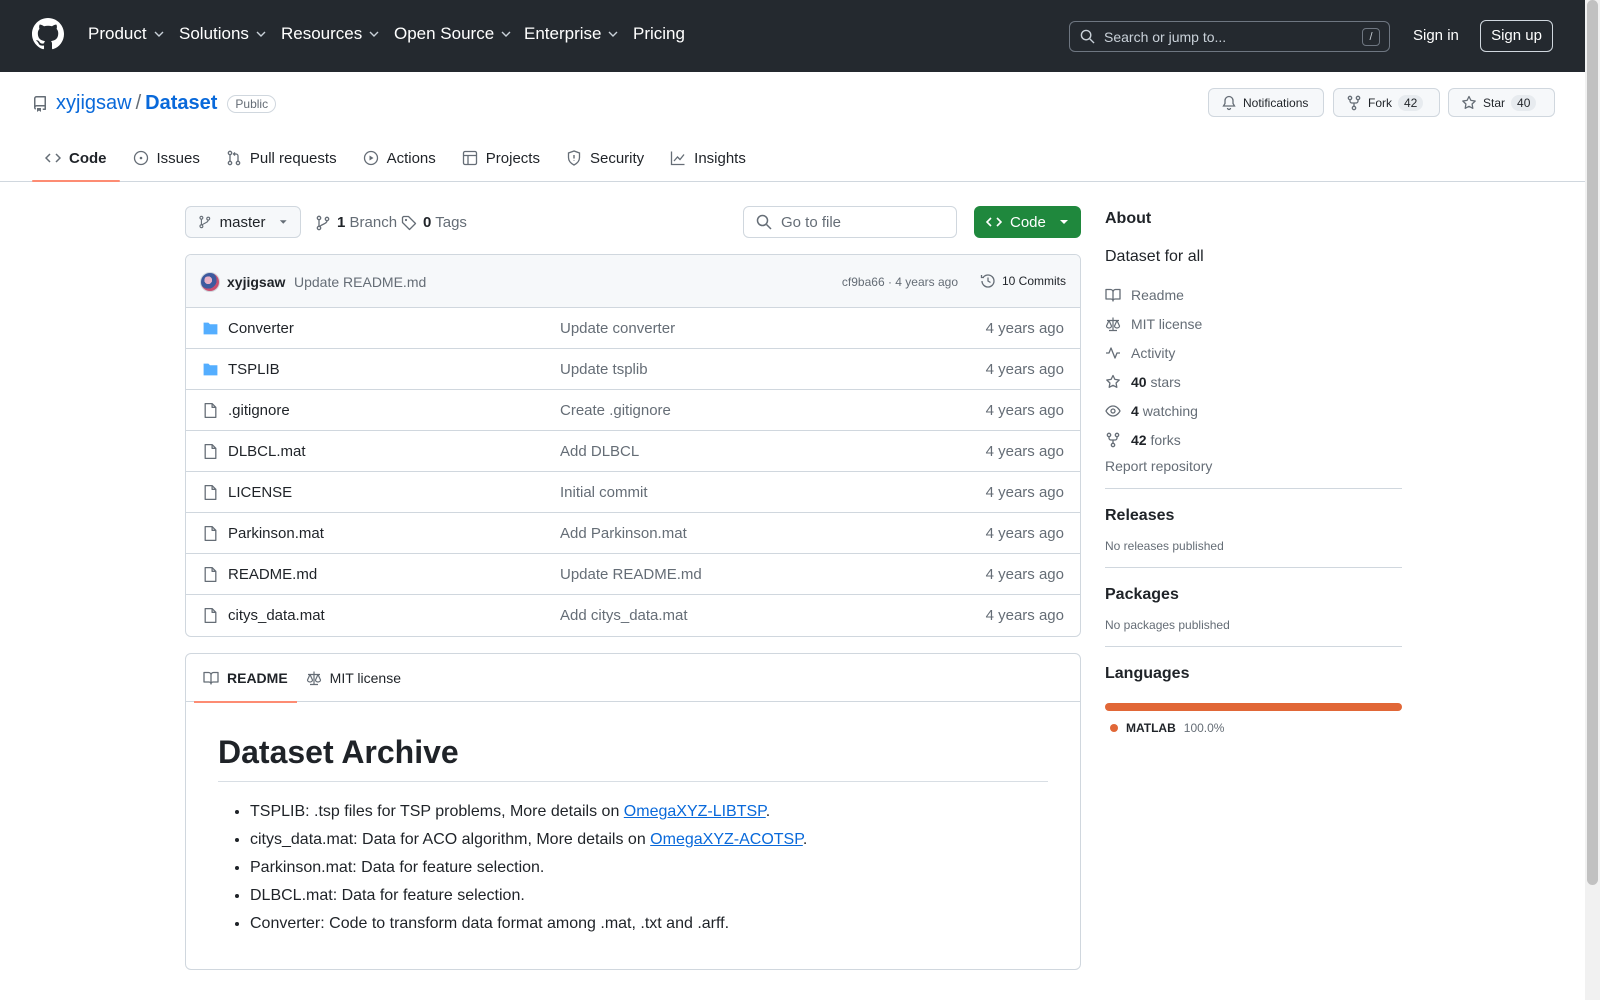 The height and width of the screenshot is (1000, 1600). Describe the element at coordinates (140, 158) in the screenshot. I see `issue-opened-icon` at that location.